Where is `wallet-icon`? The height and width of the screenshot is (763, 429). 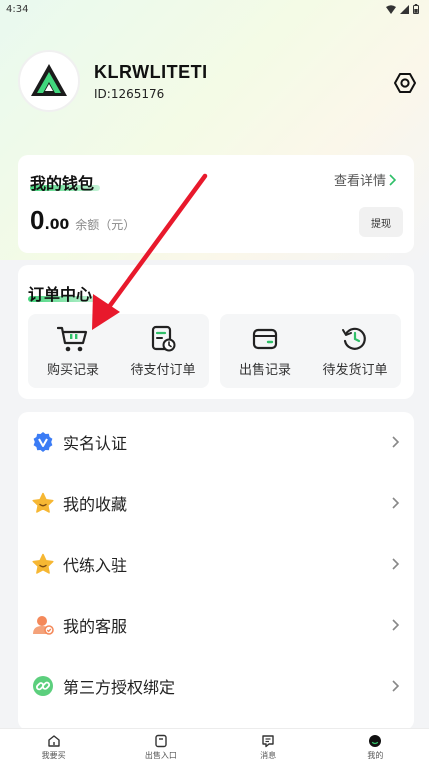 wallet-icon is located at coordinates (265, 339).